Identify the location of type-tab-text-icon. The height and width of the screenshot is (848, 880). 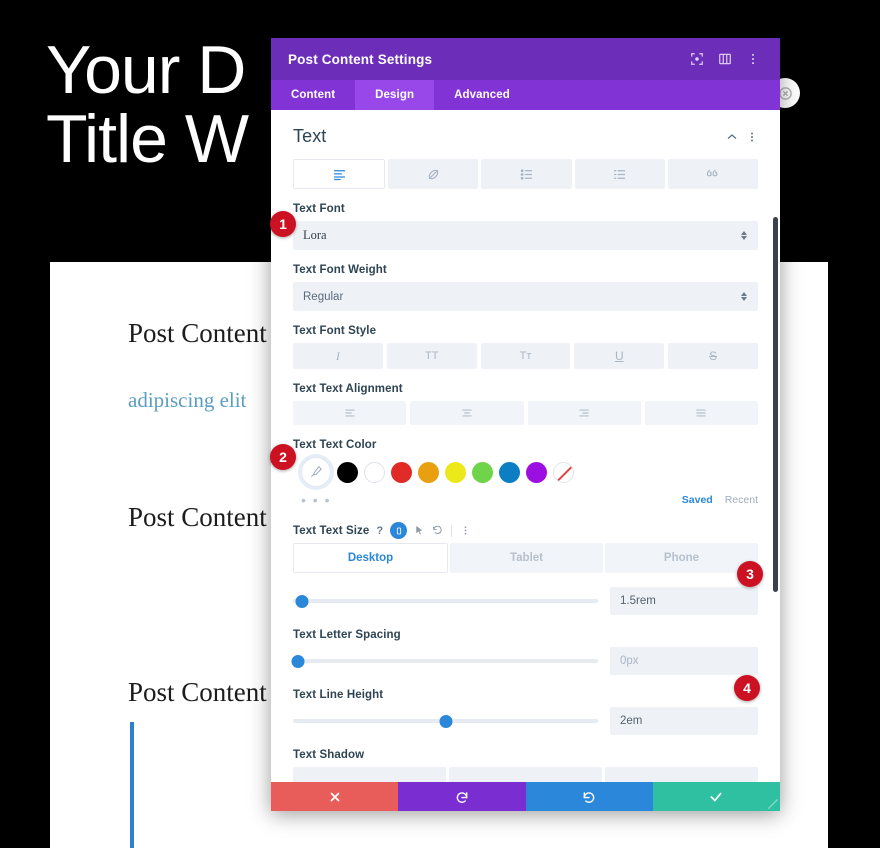
(339, 174).